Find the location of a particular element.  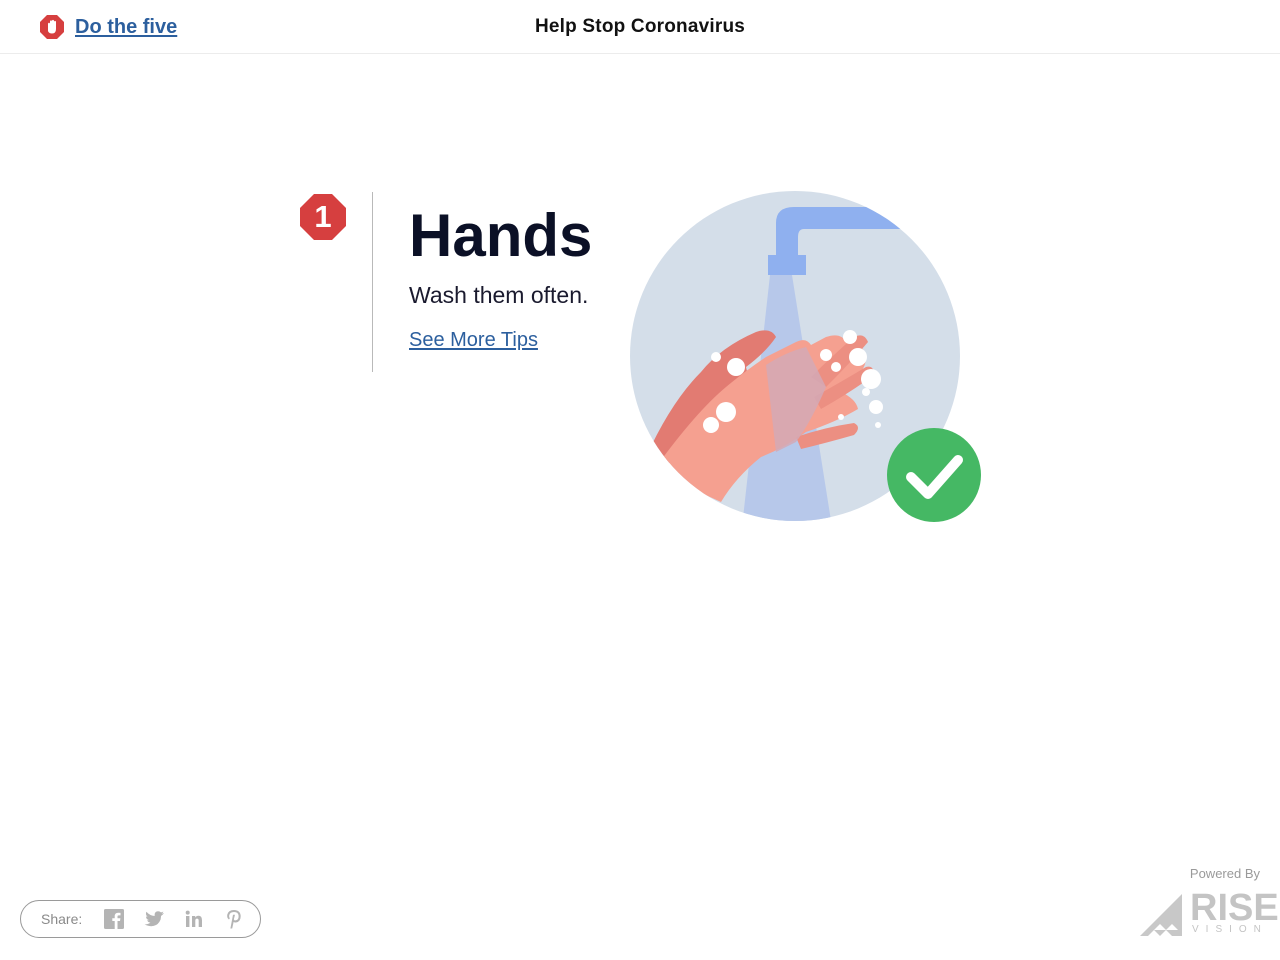

hand-washing-illustration is located at coordinates (806, 357).